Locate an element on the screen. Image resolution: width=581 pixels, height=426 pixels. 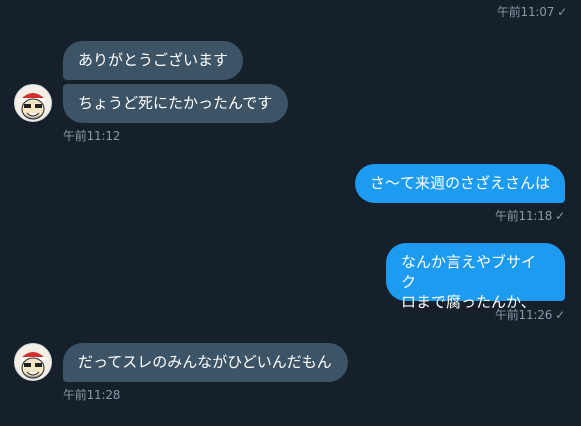
message-text: だってスレのみんながひどいんだもん is located at coordinates (205, 362).